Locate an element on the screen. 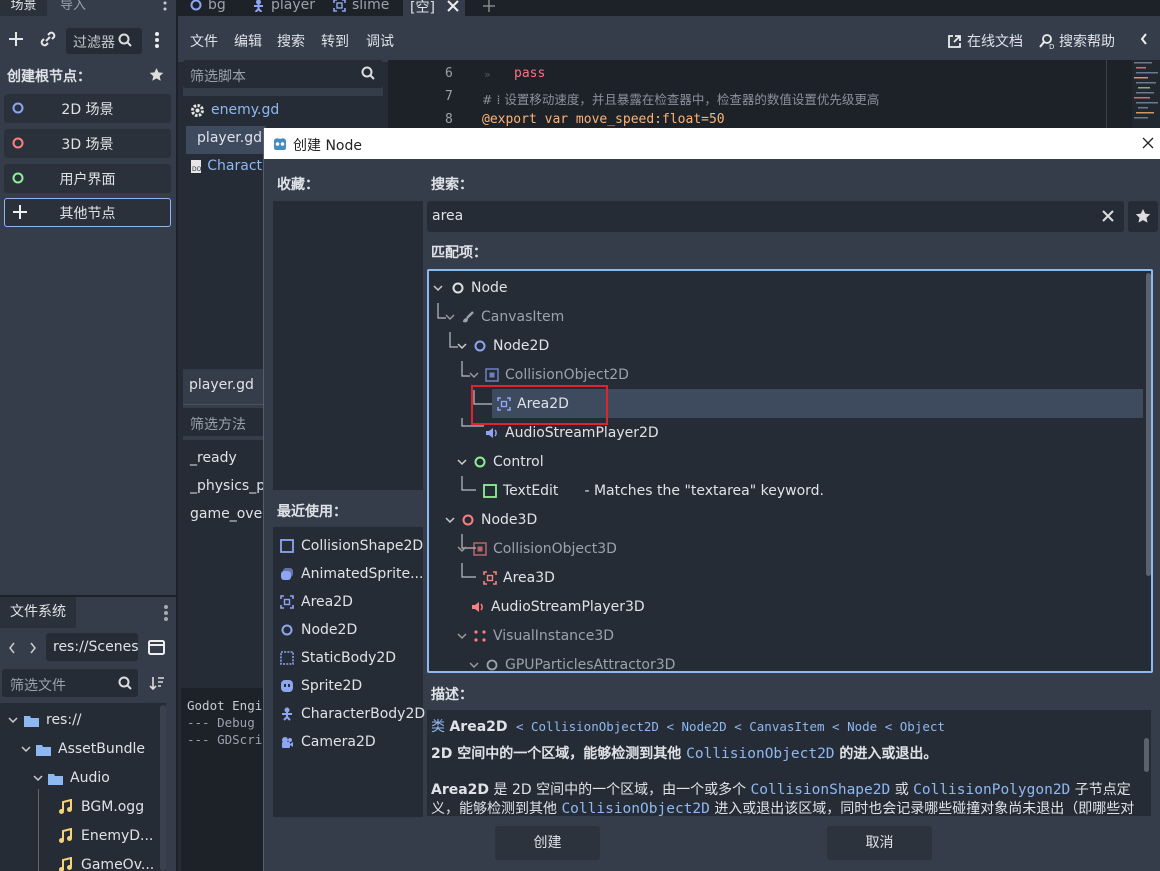 The image size is (1160, 871). tree-label: Area3D is located at coordinates (529, 578).